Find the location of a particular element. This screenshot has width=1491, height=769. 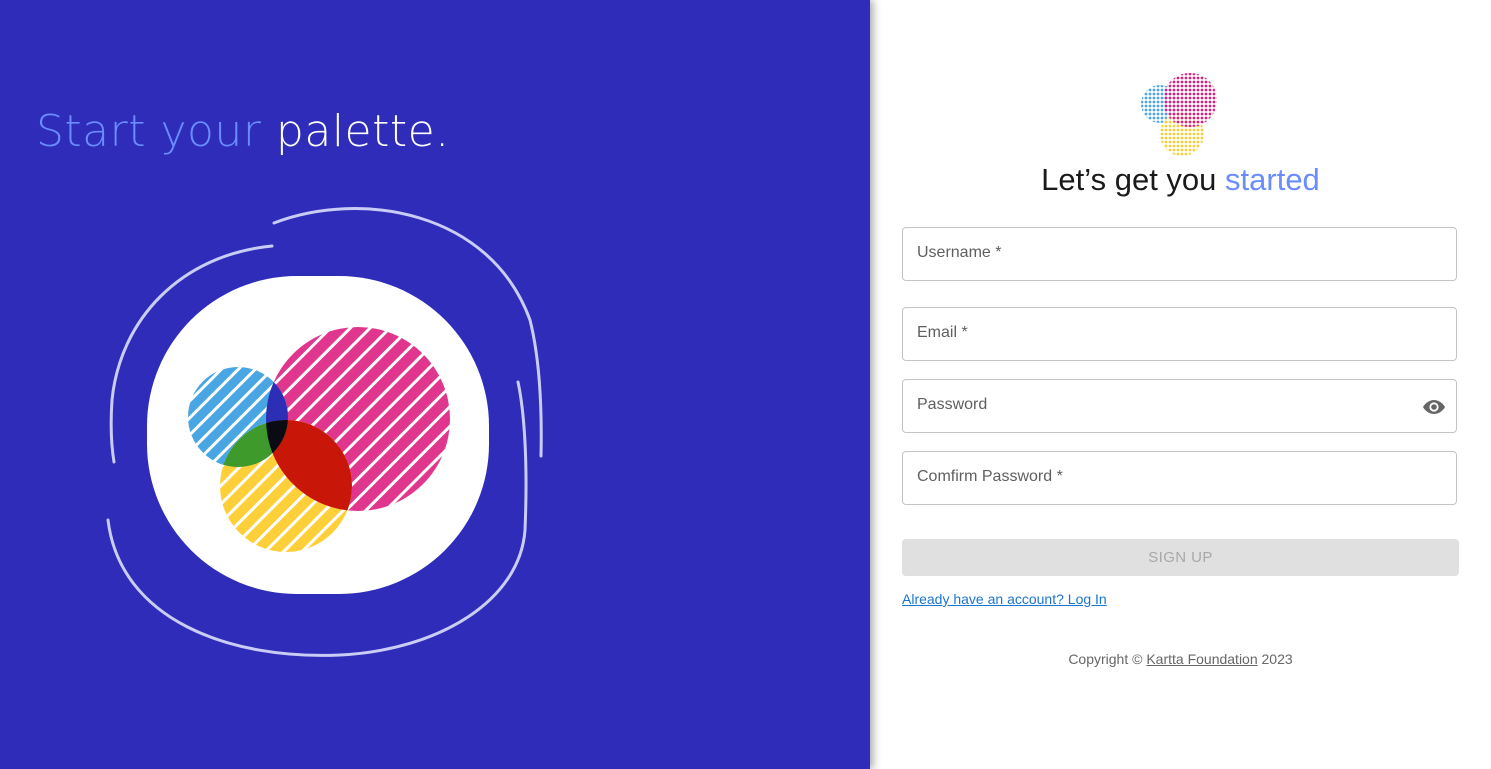

palette-logo-icon is located at coordinates (1179, 114).